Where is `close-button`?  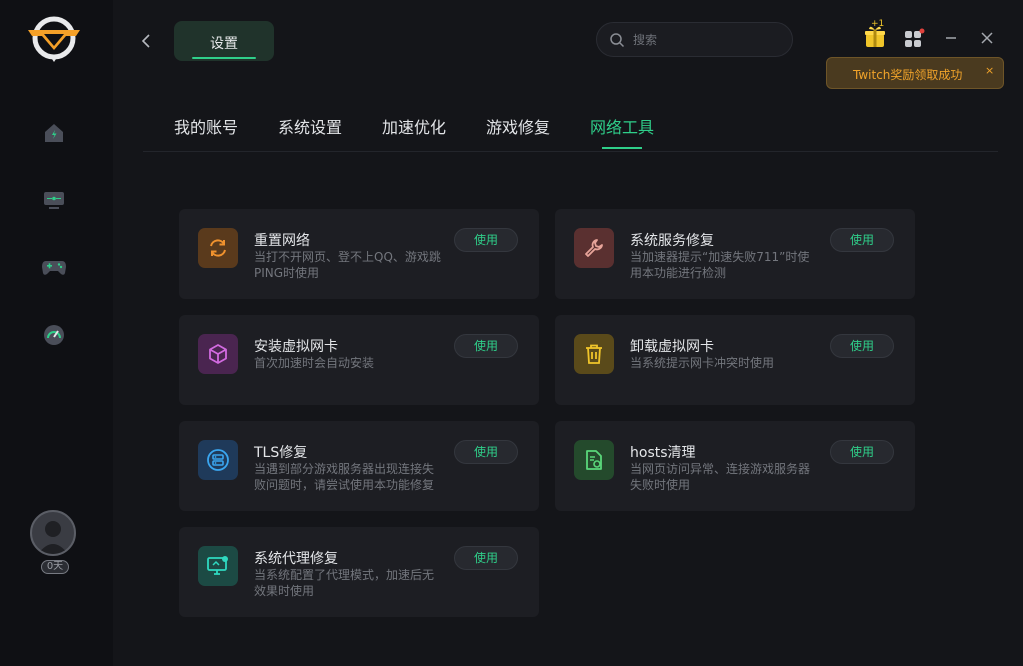
close-button is located at coordinates (987, 38).